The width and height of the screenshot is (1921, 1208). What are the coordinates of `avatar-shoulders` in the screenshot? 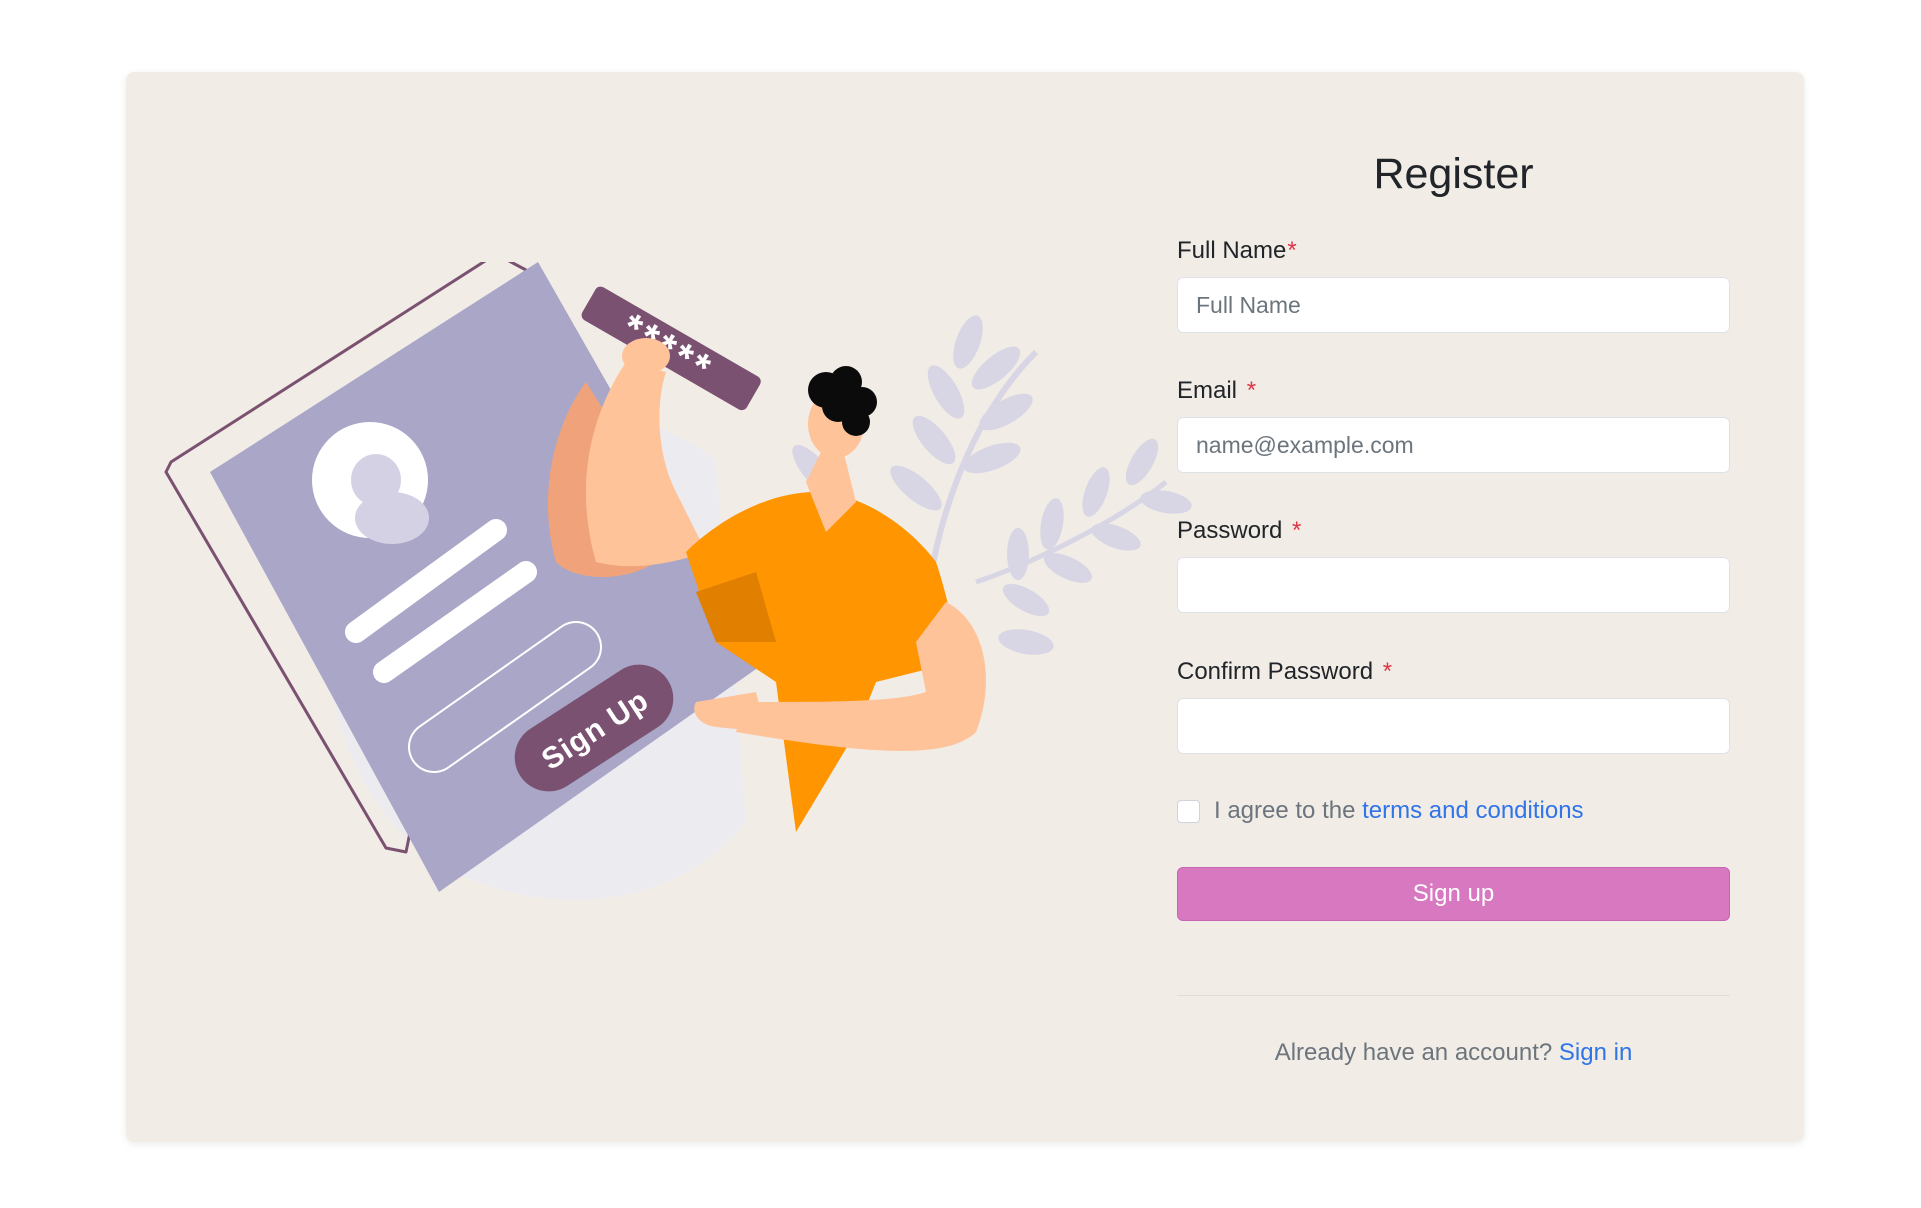 It's located at (392, 518).